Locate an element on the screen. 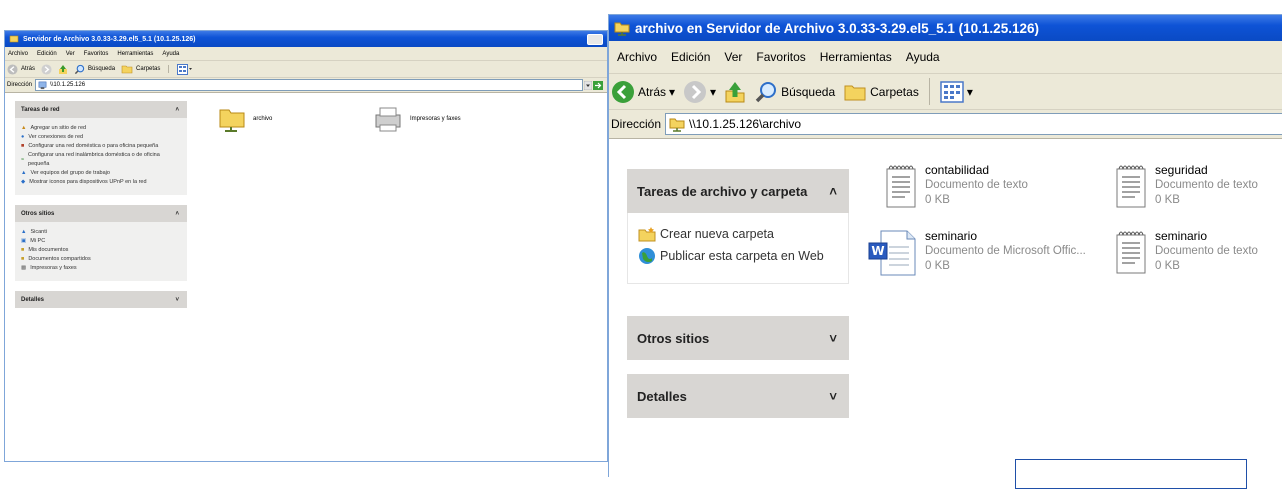 Image resolution: width=1282 pixels, height=489 pixels. network-folder-icon is located at coordinates (14, 39).